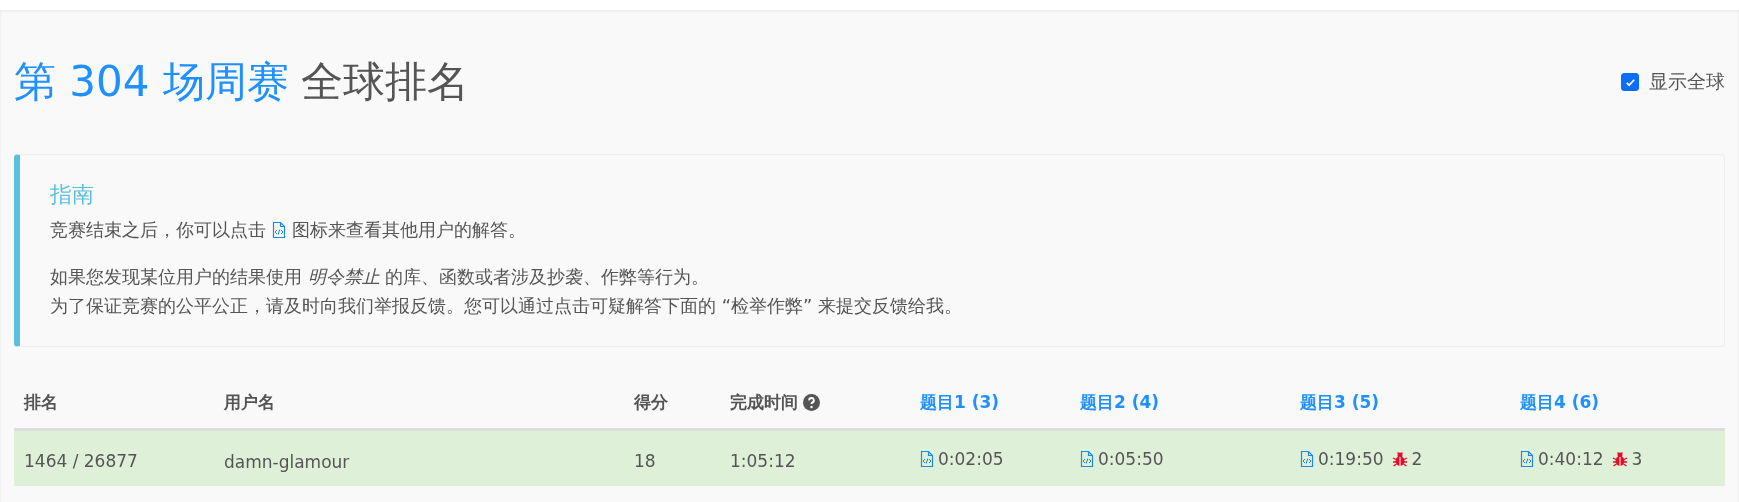 The image size is (1739, 502). Describe the element at coordinates (419, 457) in the screenshot. I see `username-link: damn-glamour` at that location.